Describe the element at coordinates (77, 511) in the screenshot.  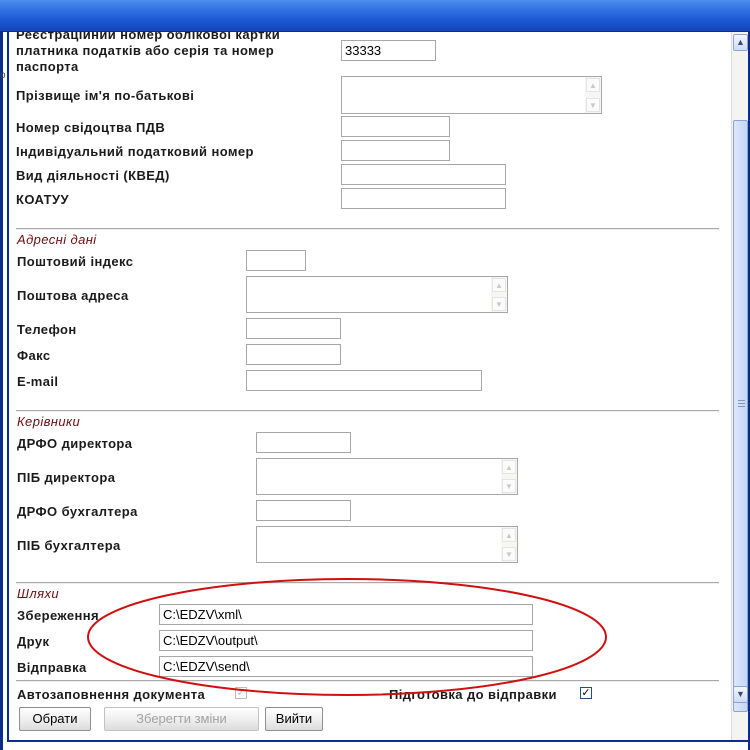
I see `accountant-drfo-label: ДРФО бухгалтера` at that location.